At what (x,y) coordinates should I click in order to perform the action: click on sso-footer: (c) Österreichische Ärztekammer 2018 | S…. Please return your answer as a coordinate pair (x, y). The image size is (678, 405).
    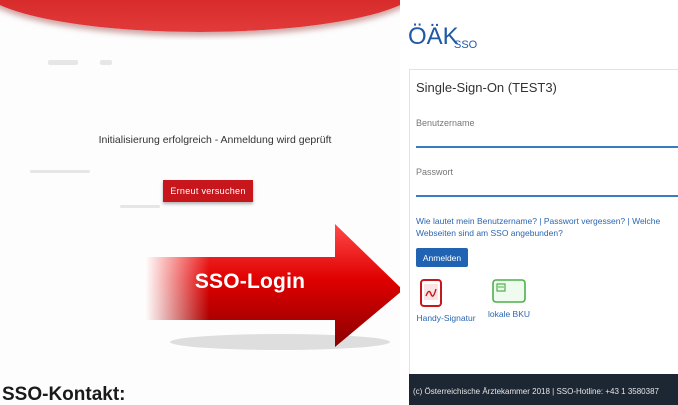
    Looking at the image, I should click on (543, 389).